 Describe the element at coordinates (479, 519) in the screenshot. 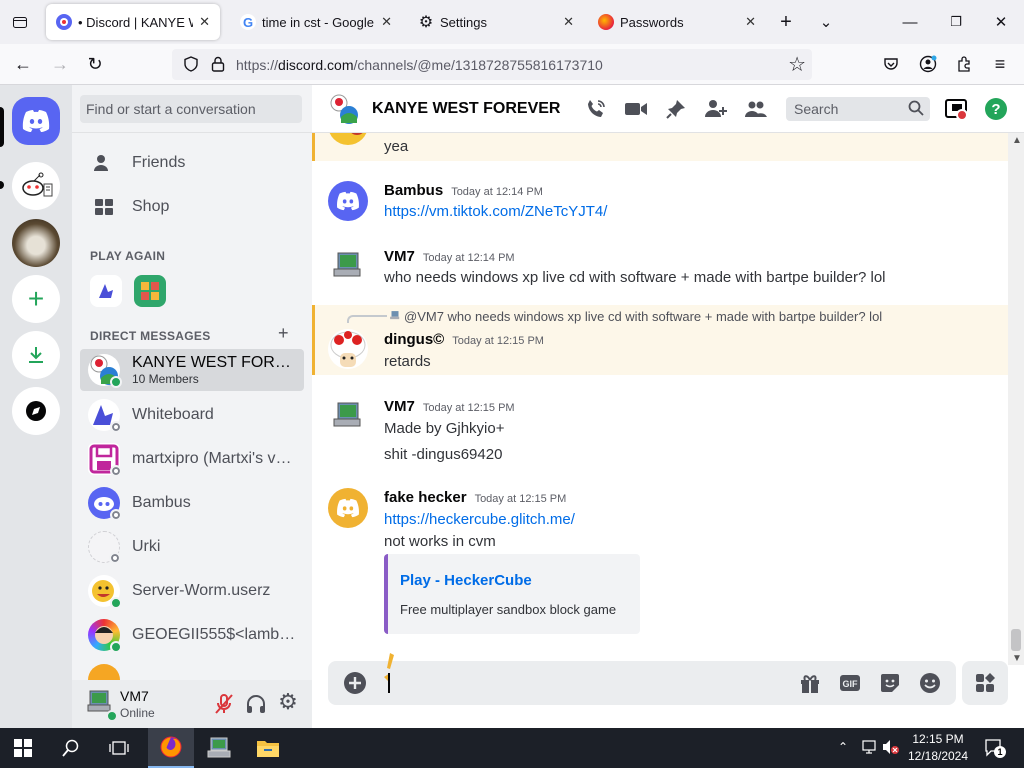

I see `message-link: https://heckercube.glitch.me/` at that location.